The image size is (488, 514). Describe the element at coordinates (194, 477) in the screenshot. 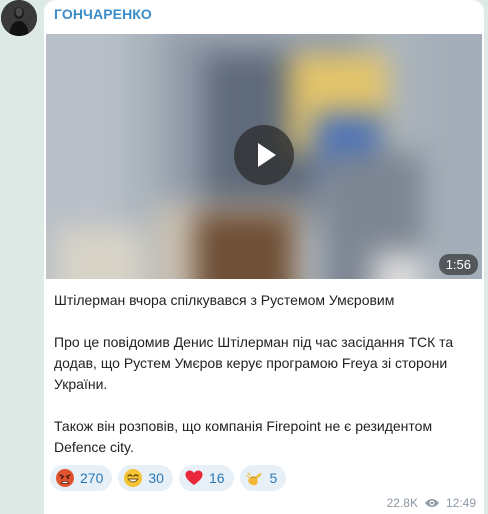

I see `red-heart-icon` at that location.